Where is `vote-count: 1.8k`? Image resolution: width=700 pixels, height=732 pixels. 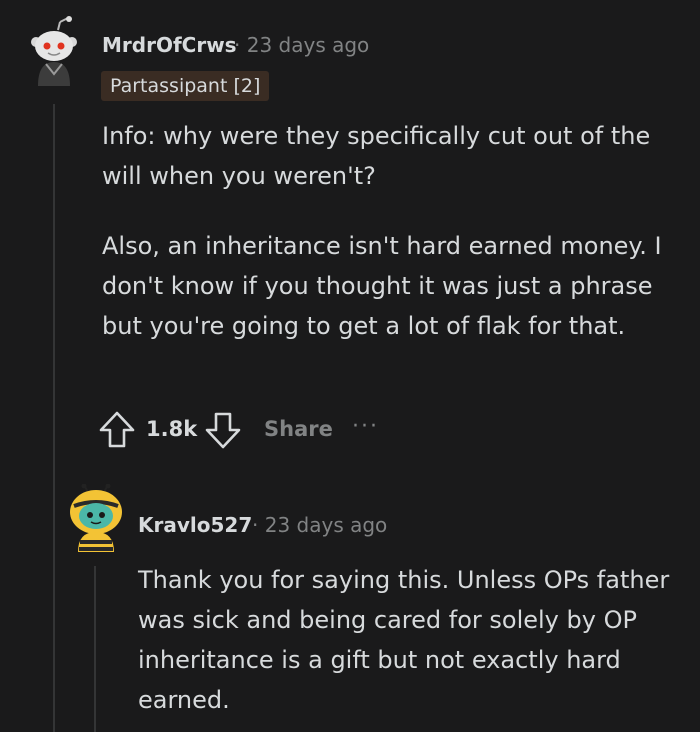 vote-count: 1.8k is located at coordinates (172, 429).